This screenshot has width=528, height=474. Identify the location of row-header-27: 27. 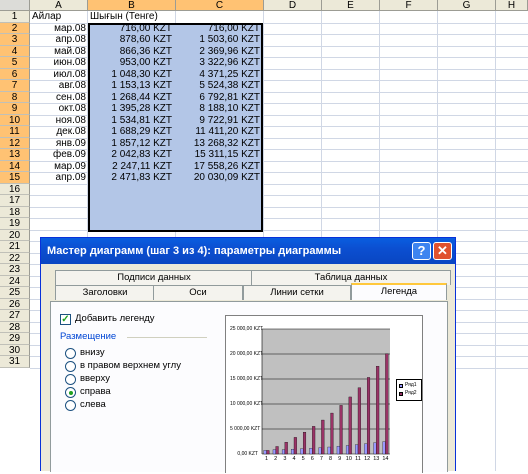
(15, 316).